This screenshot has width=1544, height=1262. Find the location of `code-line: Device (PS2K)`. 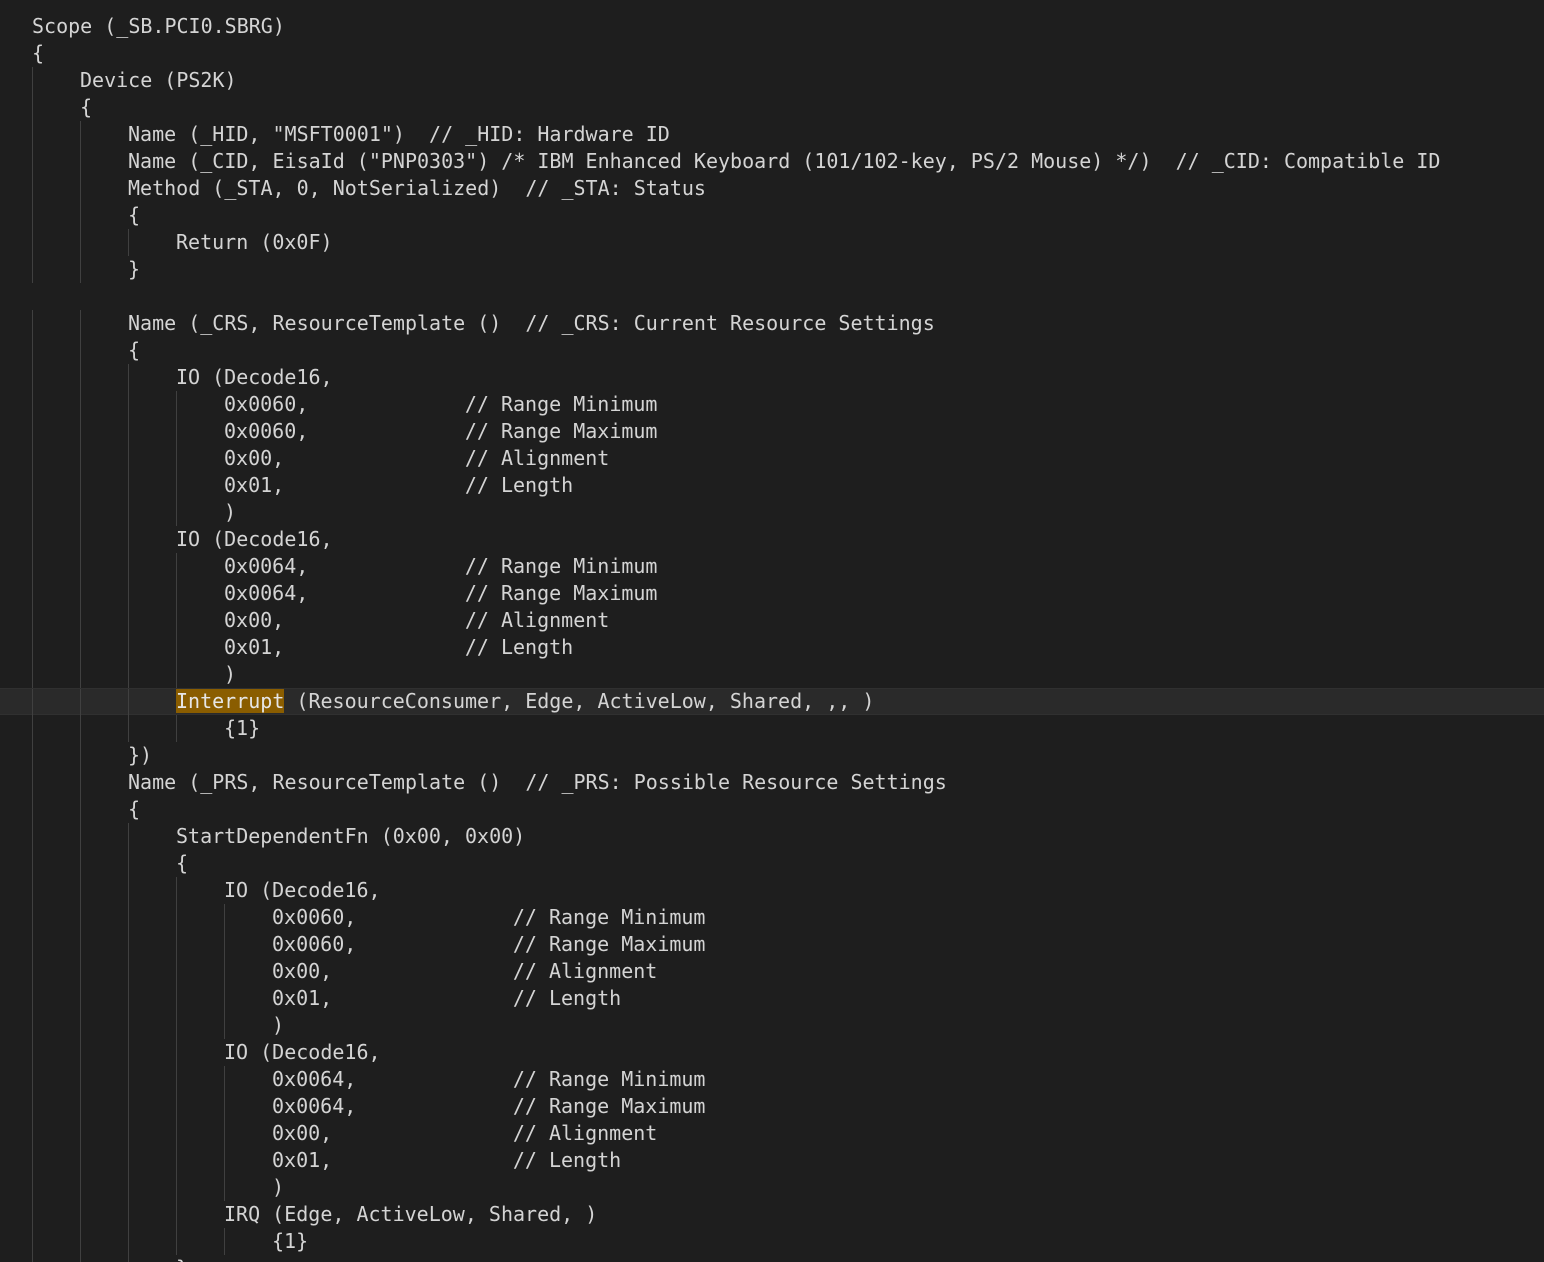

code-line: Device (PS2K) is located at coordinates (772, 80).